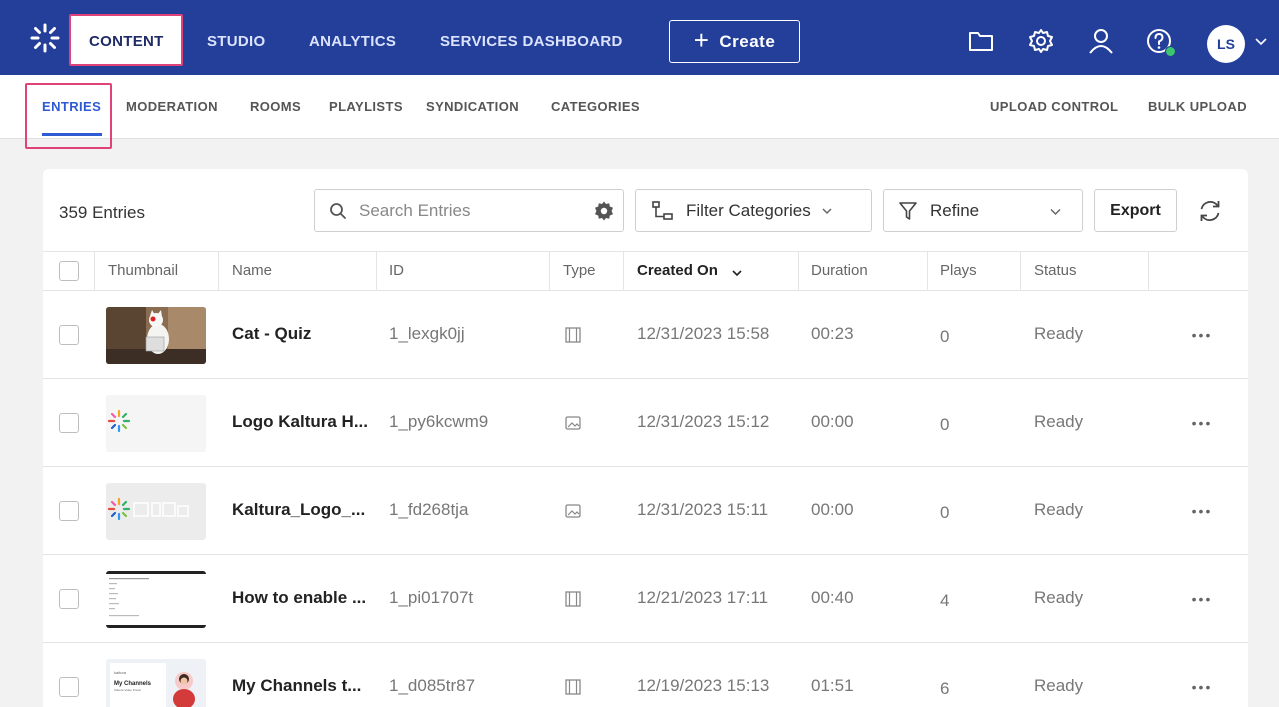 This screenshot has width=1279, height=707. I want to click on subnav-moderation: MODERATION, so click(172, 106).